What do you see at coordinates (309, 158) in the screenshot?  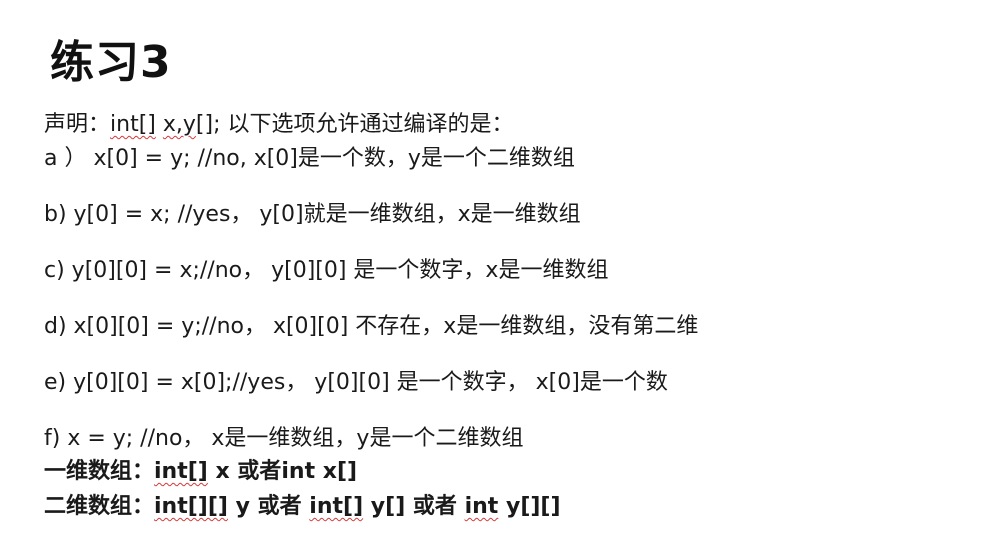 I see `option-a: a ） x[0] = y; //no, x[0]是一个数，y是一个二维数组` at bounding box center [309, 158].